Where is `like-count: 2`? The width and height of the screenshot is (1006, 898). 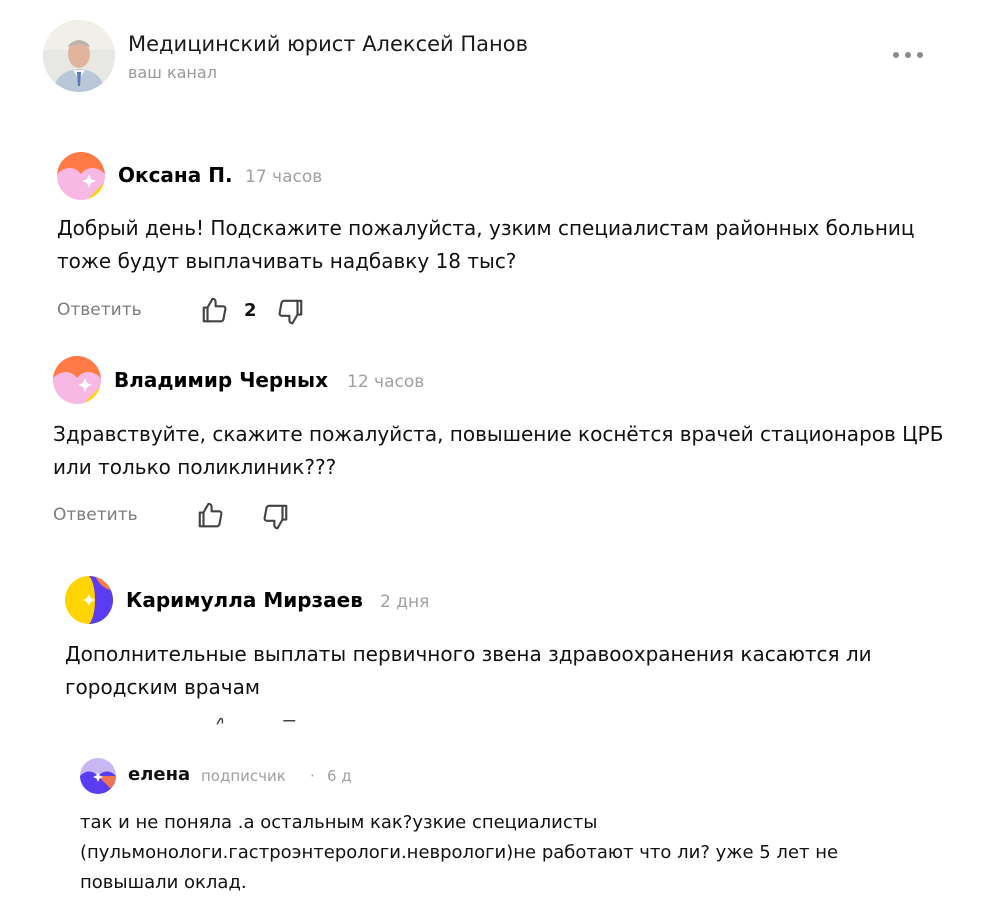
like-count: 2 is located at coordinates (250, 310).